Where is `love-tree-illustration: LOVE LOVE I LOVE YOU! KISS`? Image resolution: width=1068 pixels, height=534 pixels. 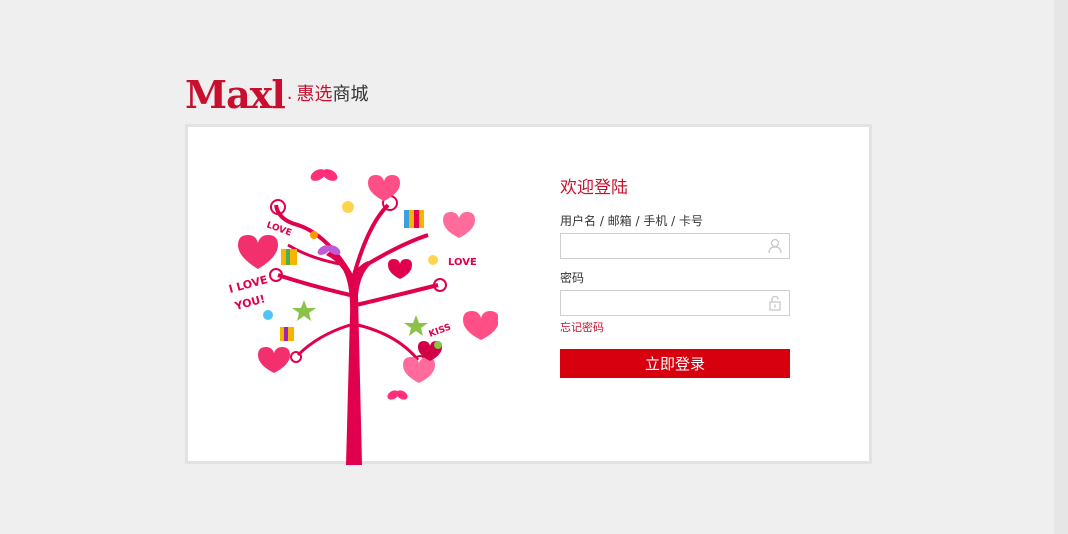
love-tree-illustration: LOVE LOVE I LOVE YOU! KISS is located at coordinates (362, 317).